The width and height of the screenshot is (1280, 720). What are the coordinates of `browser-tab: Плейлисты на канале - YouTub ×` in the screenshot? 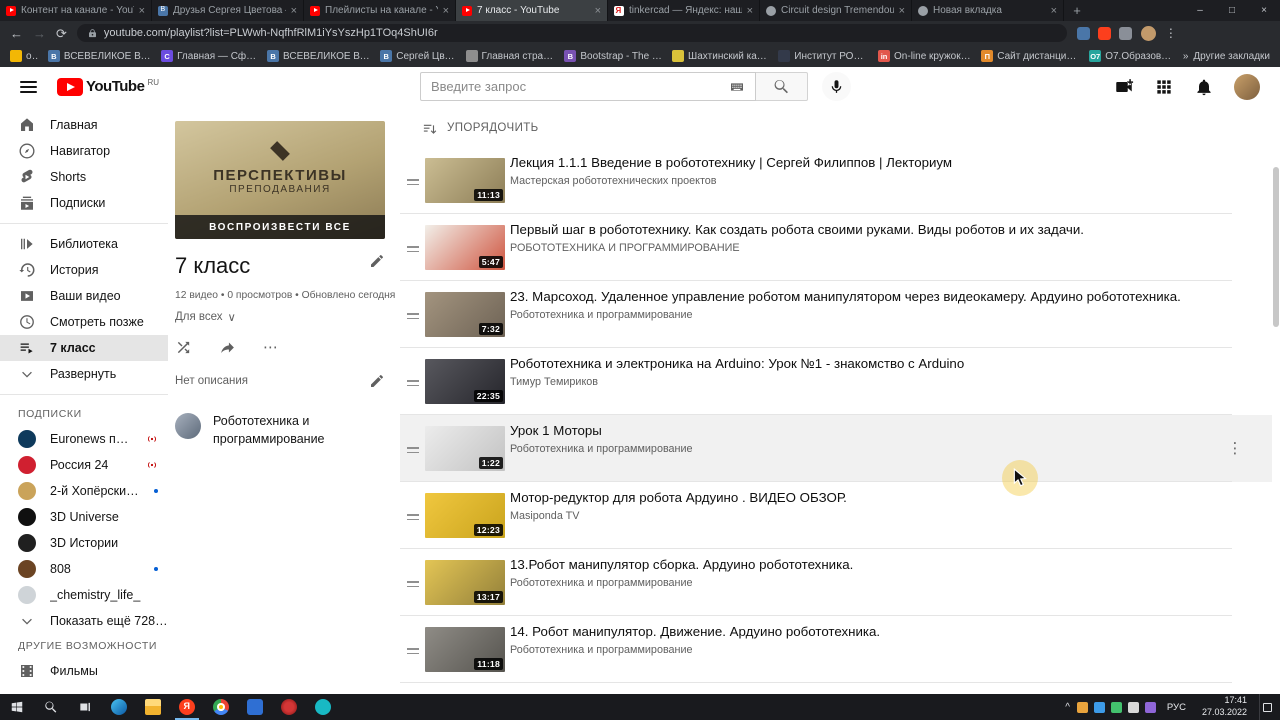 It's located at (380, 10).